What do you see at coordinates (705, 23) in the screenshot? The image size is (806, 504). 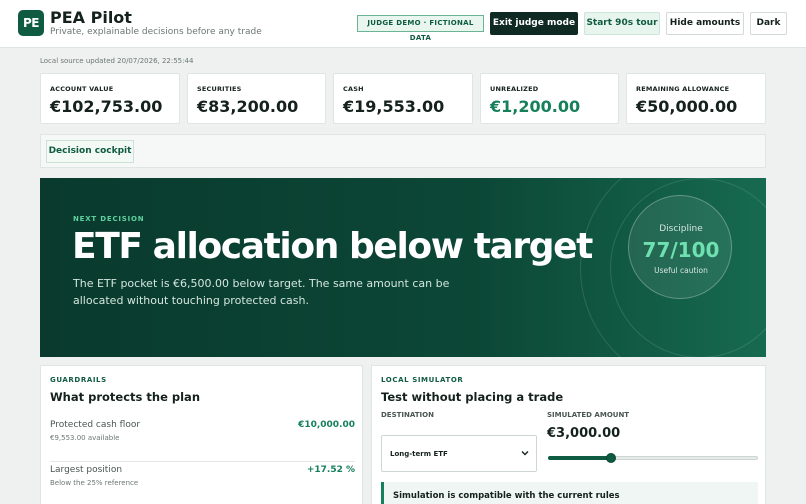 I see `hide-amounts-button: Hide amounts` at bounding box center [705, 23].